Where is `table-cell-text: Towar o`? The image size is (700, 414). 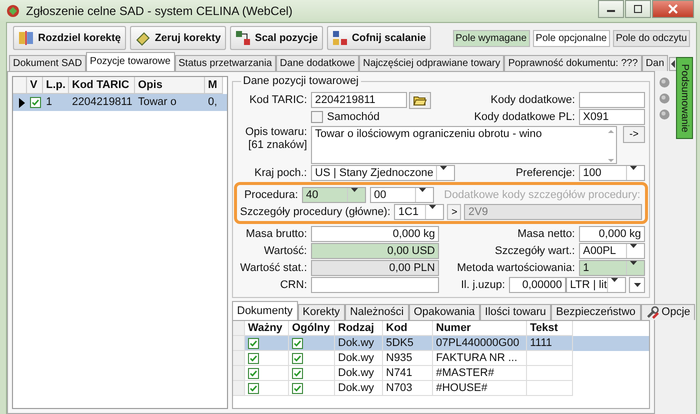 table-cell-text: Towar o is located at coordinates (157, 102).